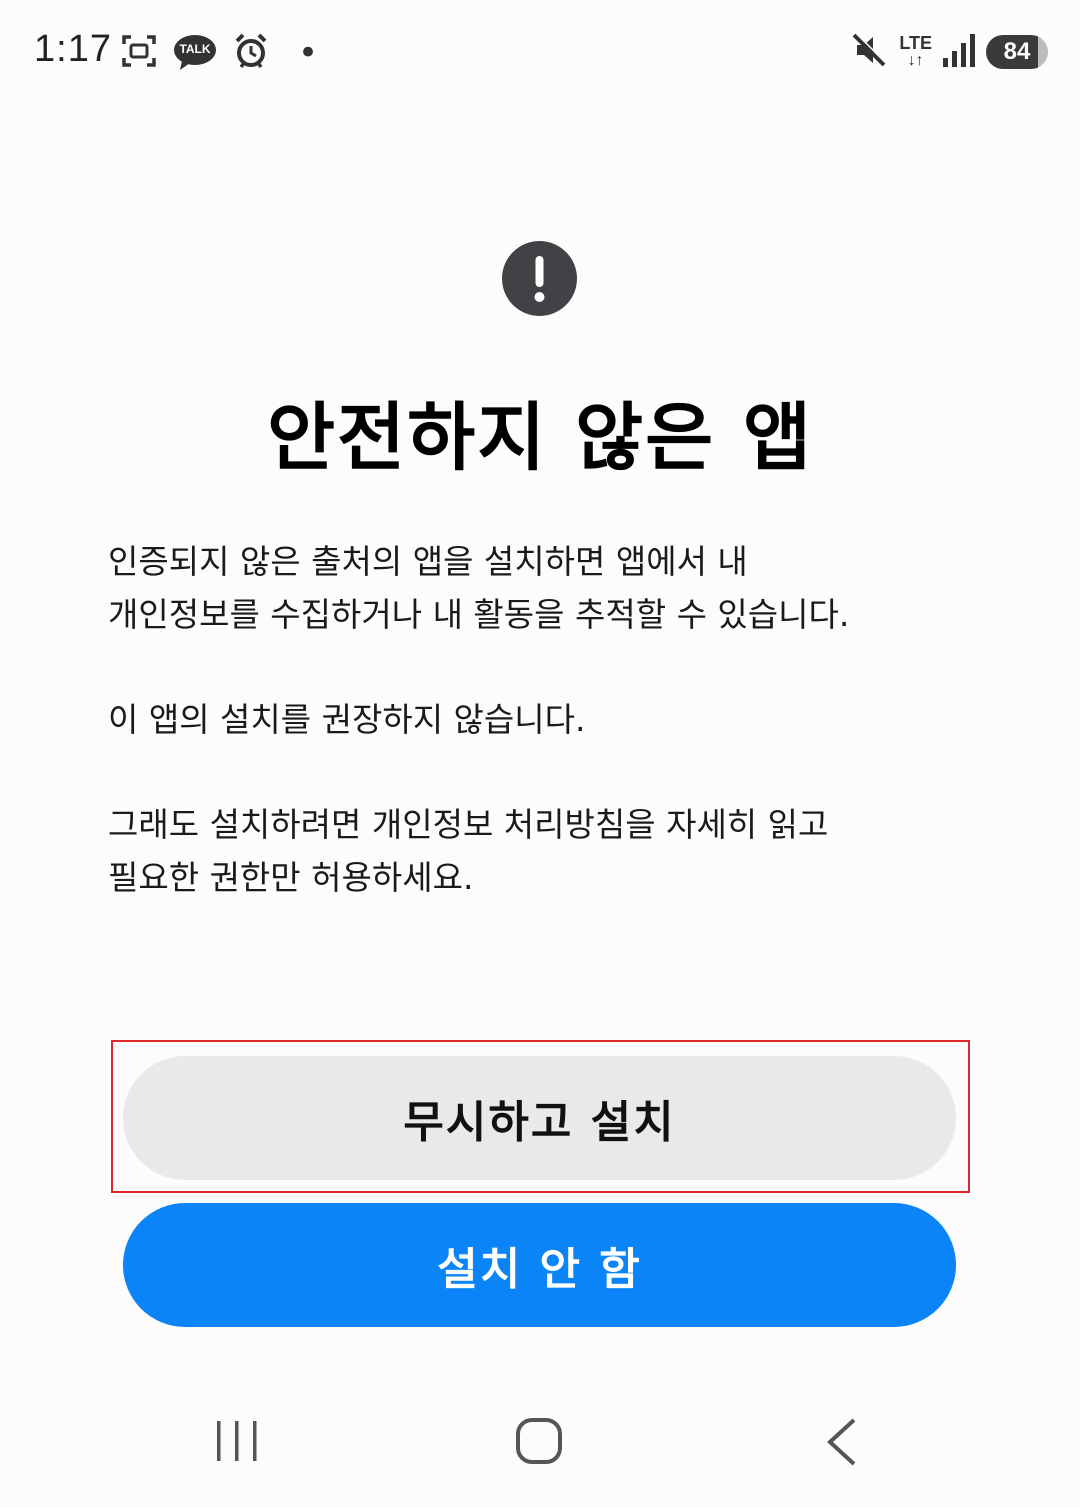 The width and height of the screenshot is (1080, 1507). I want to click on warning-icon, so click(539, 278).